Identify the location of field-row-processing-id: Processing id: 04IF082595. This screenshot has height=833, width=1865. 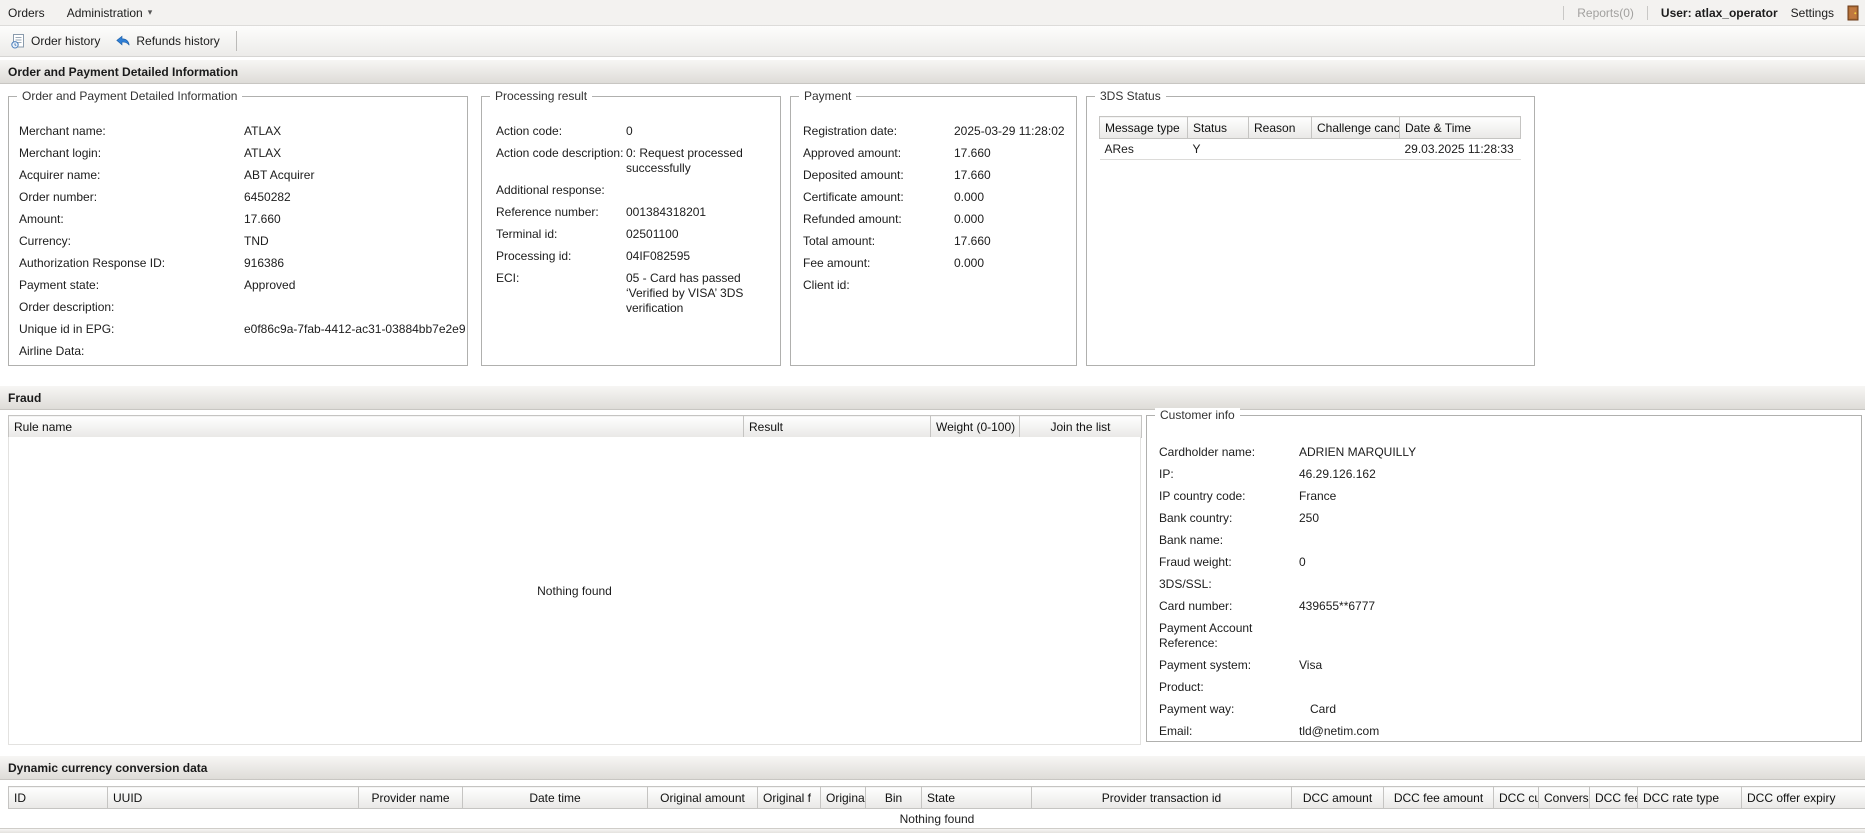
(633, 257).